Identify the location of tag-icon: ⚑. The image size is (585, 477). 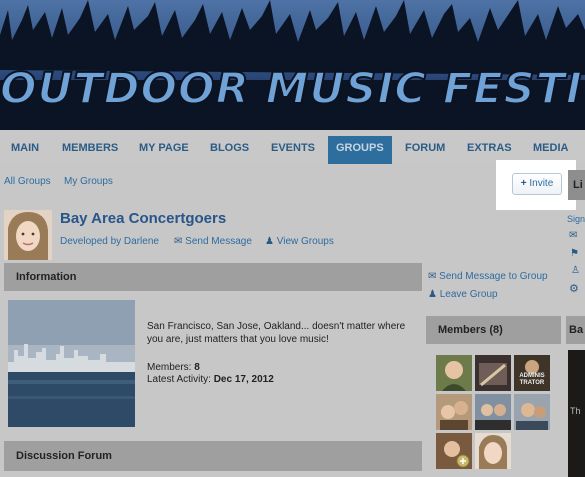
(574, 253).